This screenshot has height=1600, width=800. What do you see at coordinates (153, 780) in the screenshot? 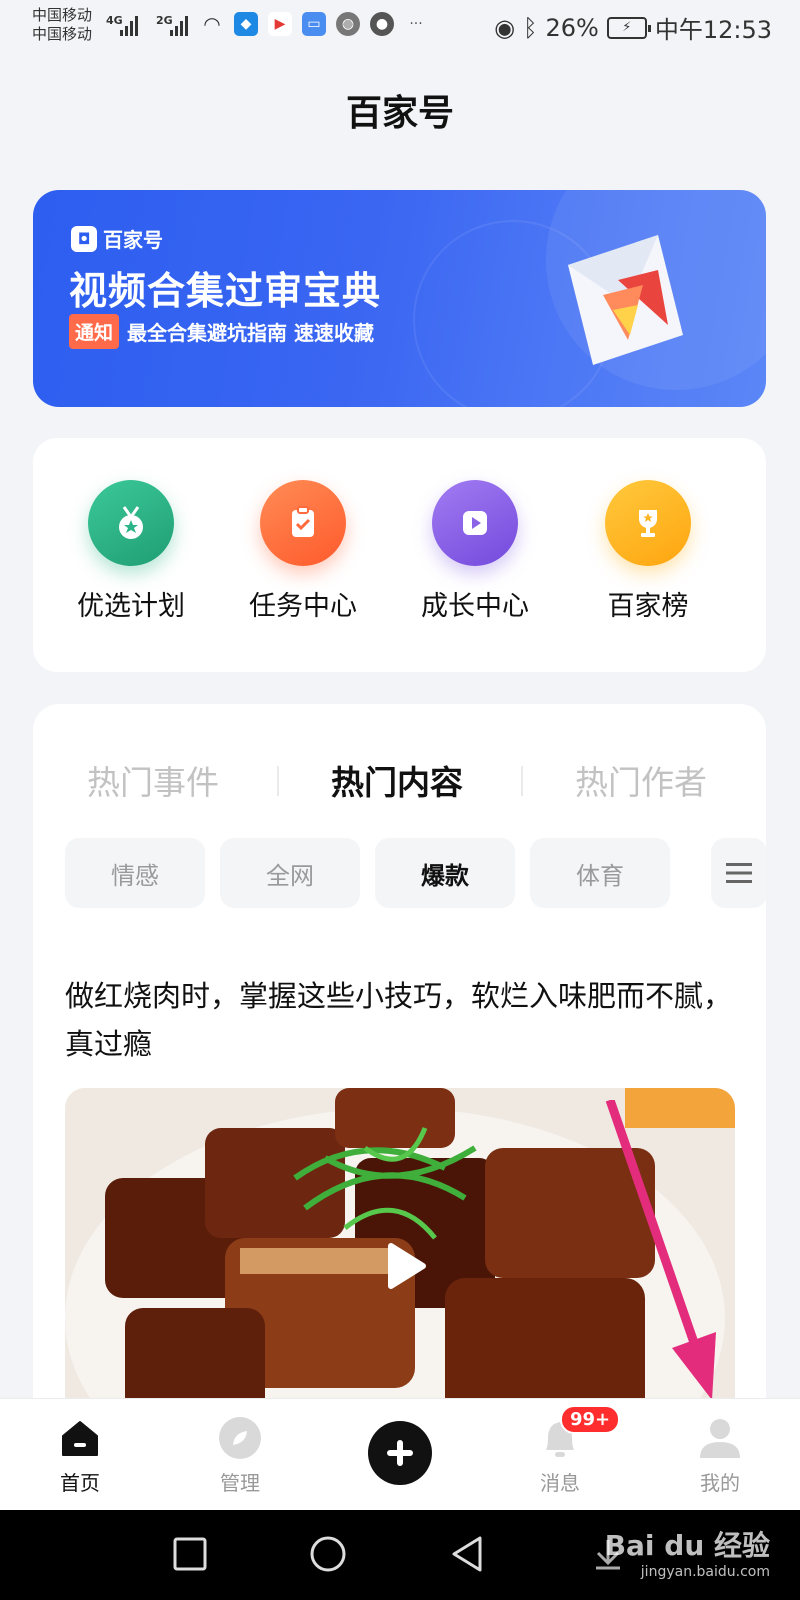
I see `tab-hot-events: 热门事件` at bounding box center [153, 780].